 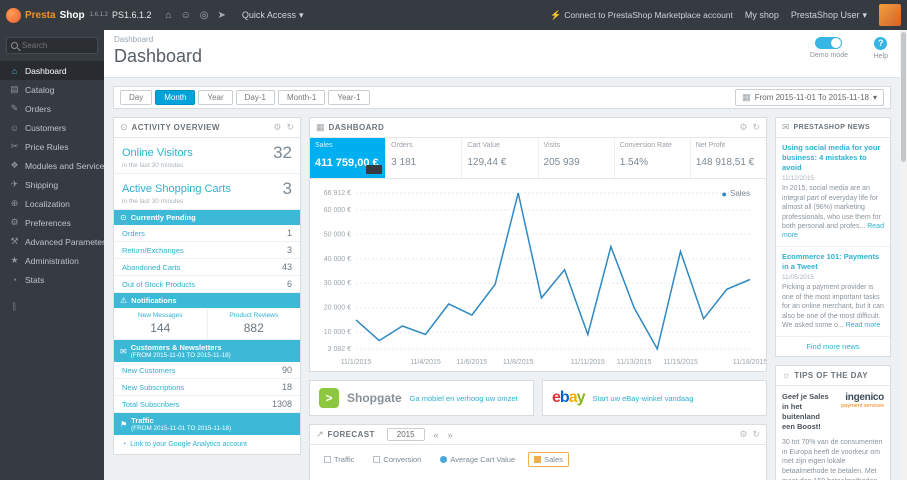 What do you see at coordinates (561, 162) in the screenshot?
I see `kpi-value: 205 939` at bounding box center [561, 162].